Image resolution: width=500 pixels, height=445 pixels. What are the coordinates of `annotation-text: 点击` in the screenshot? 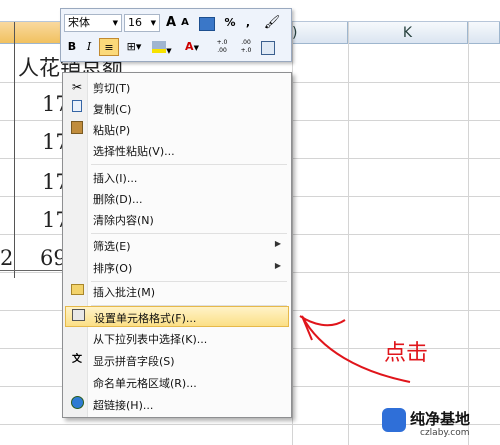 It's located at (406, 353).